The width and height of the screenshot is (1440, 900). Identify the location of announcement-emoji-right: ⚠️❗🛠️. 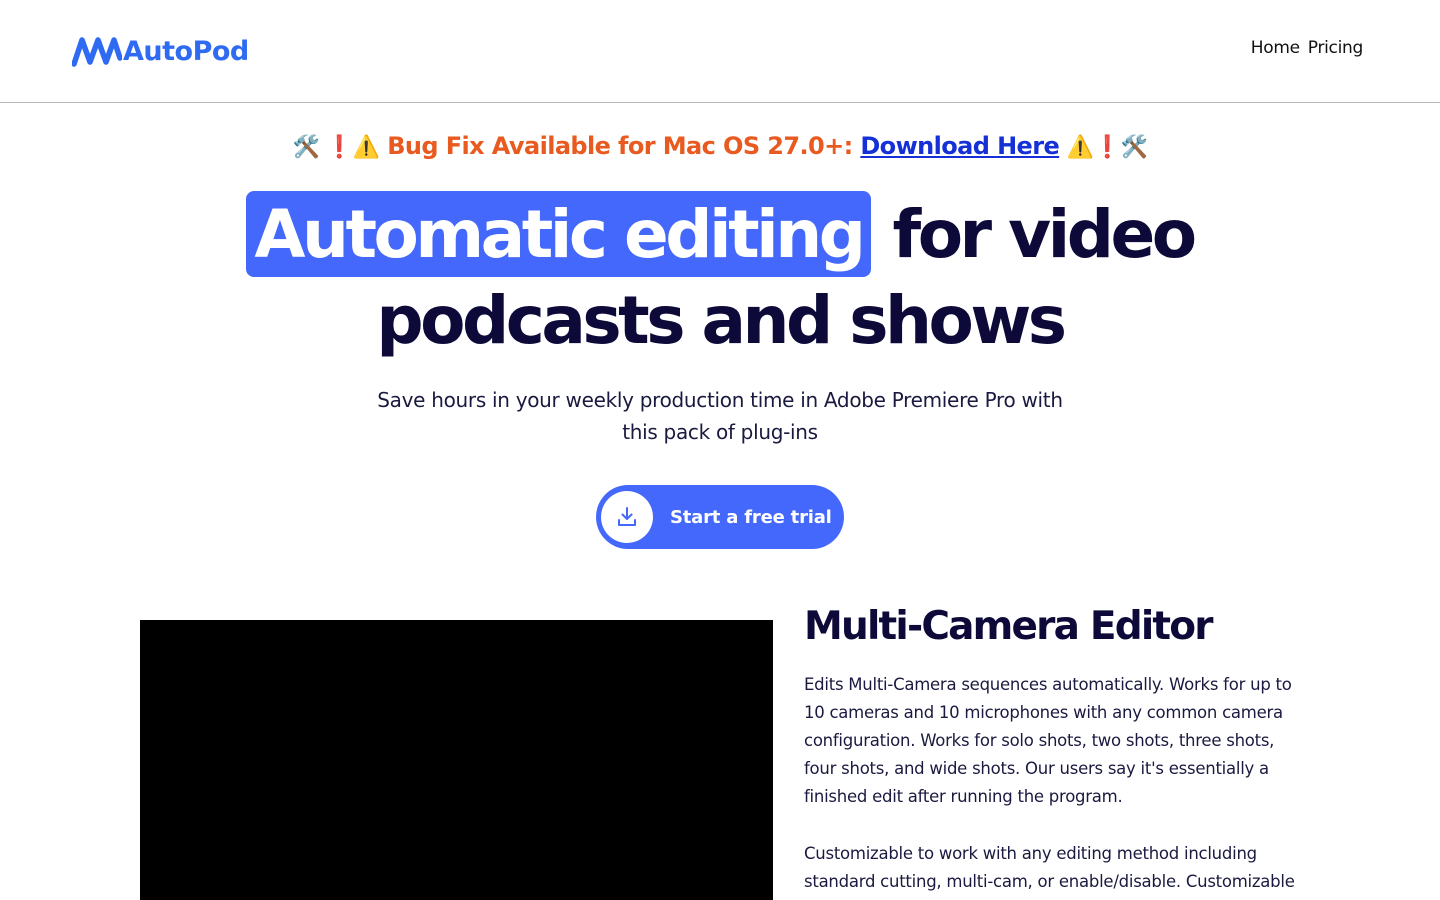
(1107, 147).